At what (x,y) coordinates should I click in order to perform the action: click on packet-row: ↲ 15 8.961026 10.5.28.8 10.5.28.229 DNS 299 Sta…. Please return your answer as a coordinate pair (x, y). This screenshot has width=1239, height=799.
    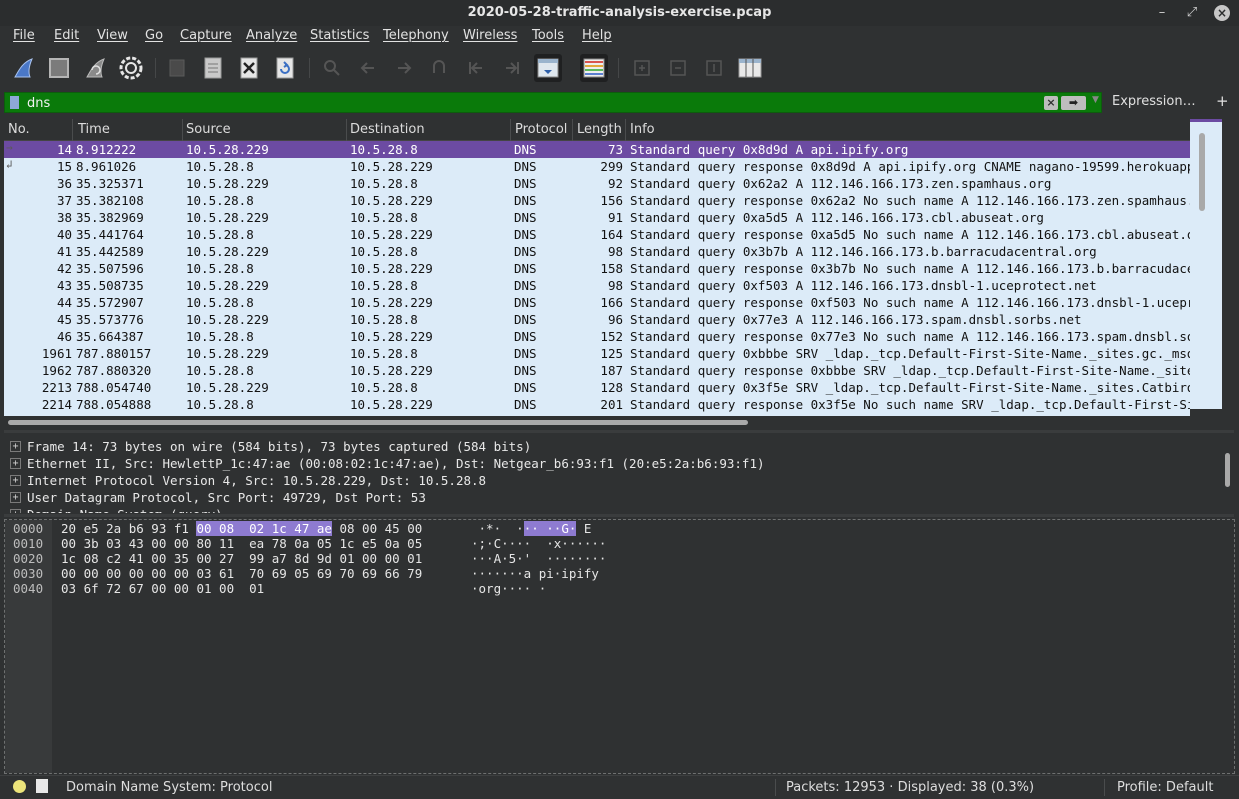
    Looking at the image, I should click on (597, 166).